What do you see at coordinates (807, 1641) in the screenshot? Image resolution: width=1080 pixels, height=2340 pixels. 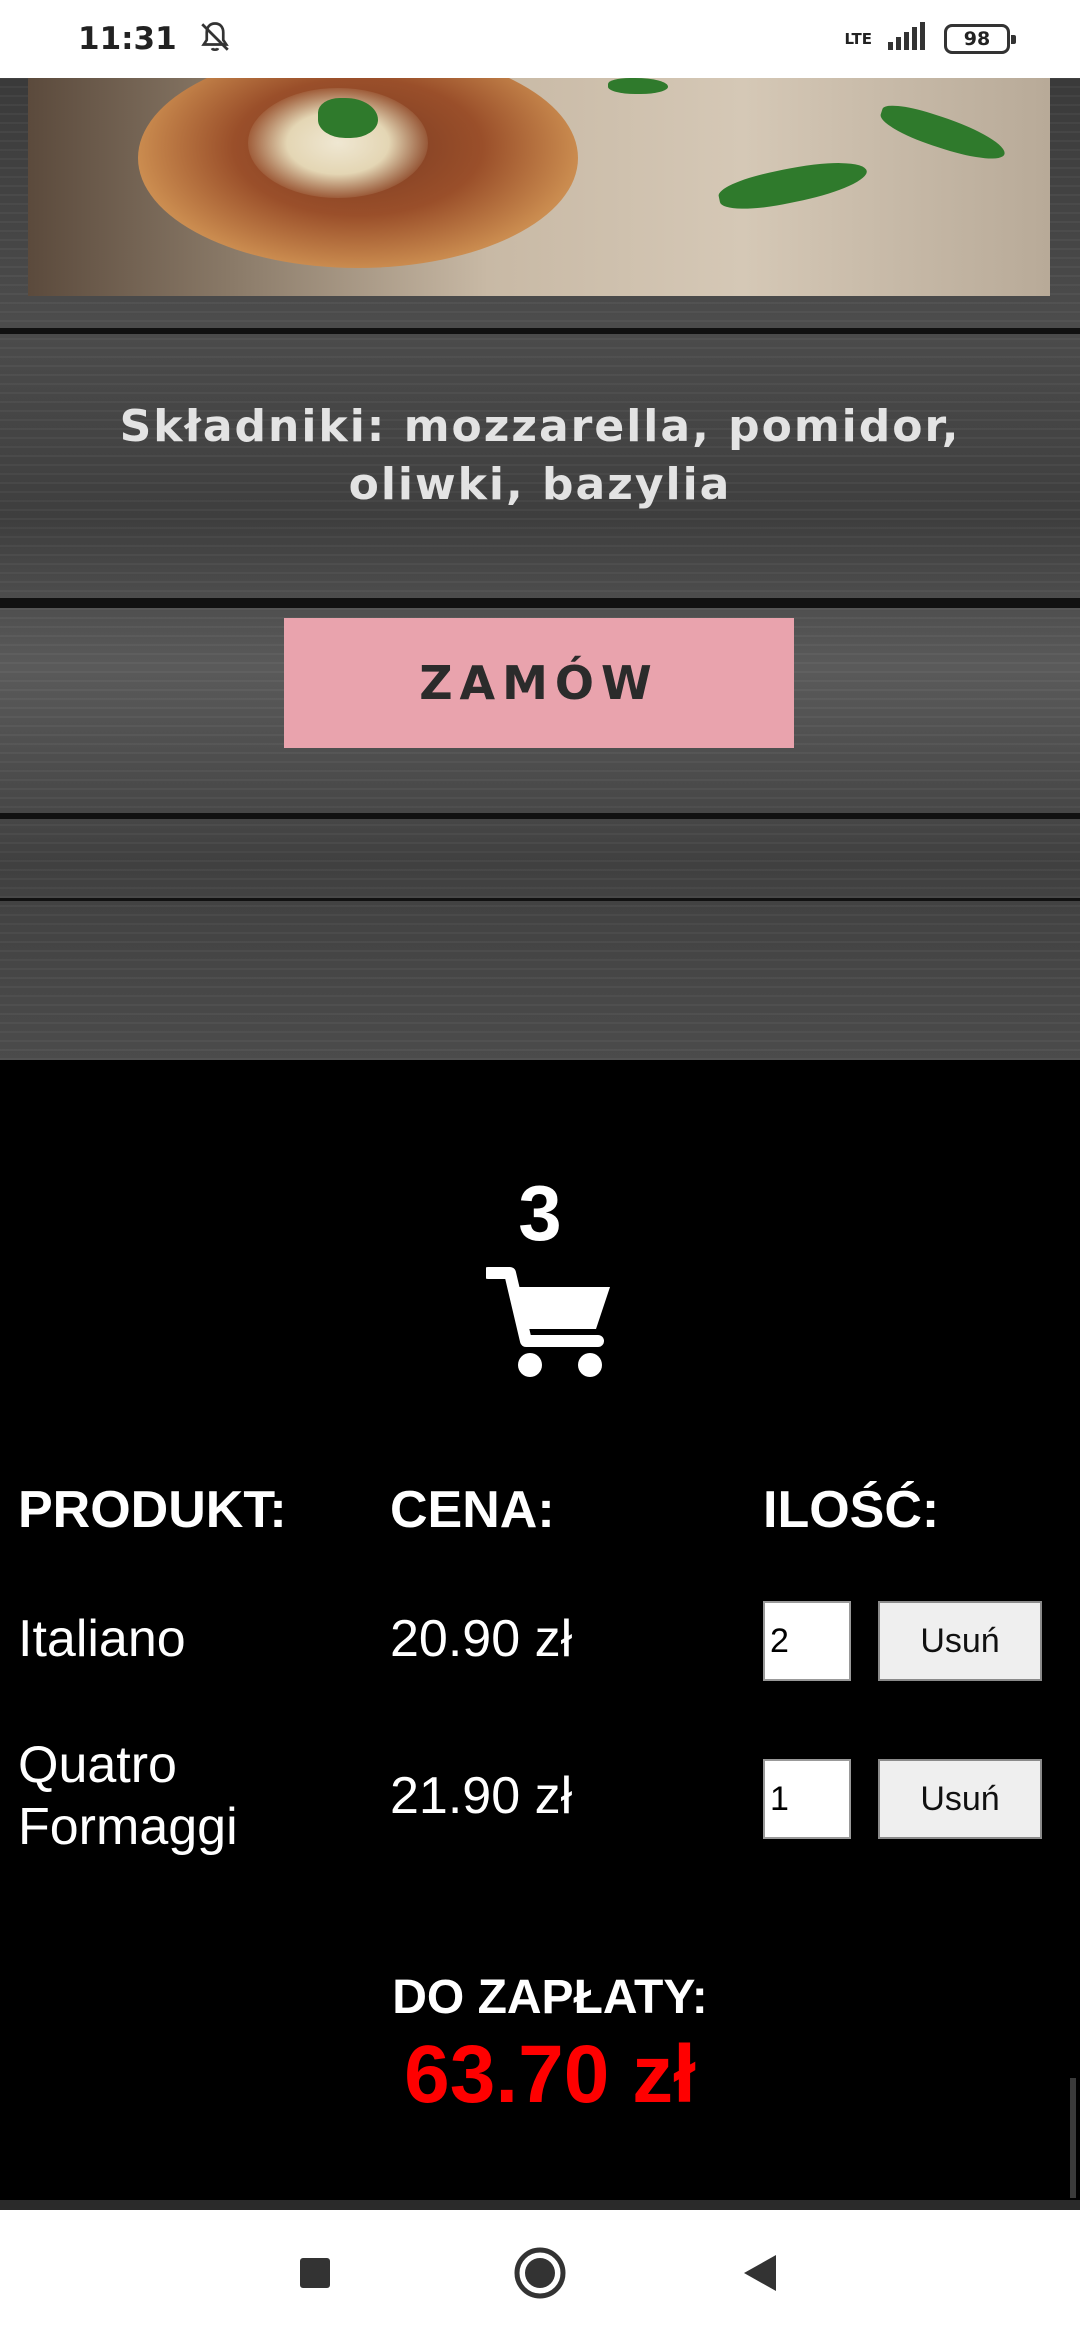 I see `quantity-input: 2` at bounding box center [807, 1641].